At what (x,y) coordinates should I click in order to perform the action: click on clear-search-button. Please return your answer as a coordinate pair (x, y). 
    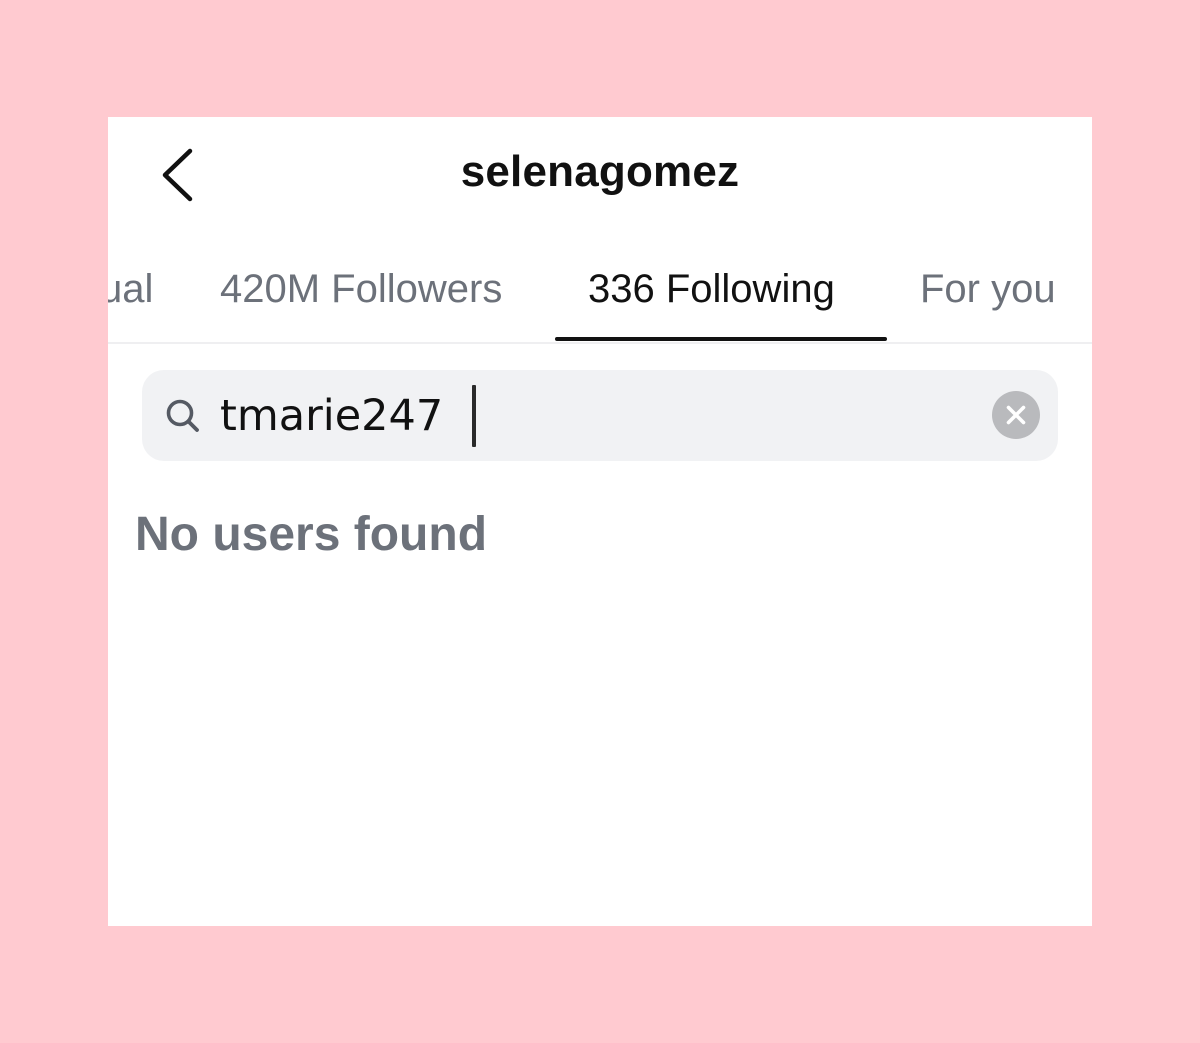
    Looking at the image, I should click on (1016, 415).